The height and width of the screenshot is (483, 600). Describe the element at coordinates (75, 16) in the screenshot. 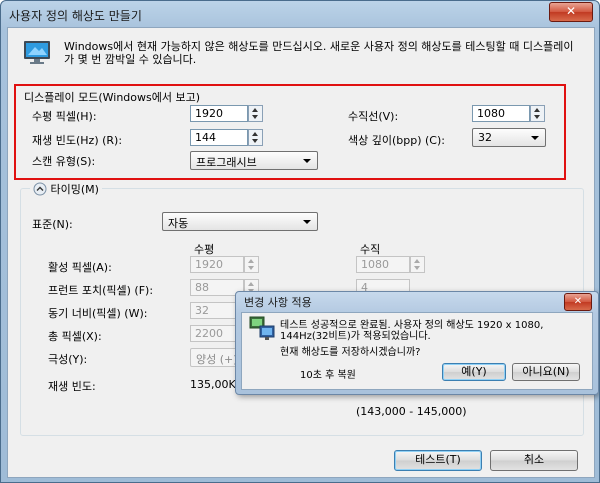

I see `window-title: 사용자 정의 해상도 만들기` at that location.